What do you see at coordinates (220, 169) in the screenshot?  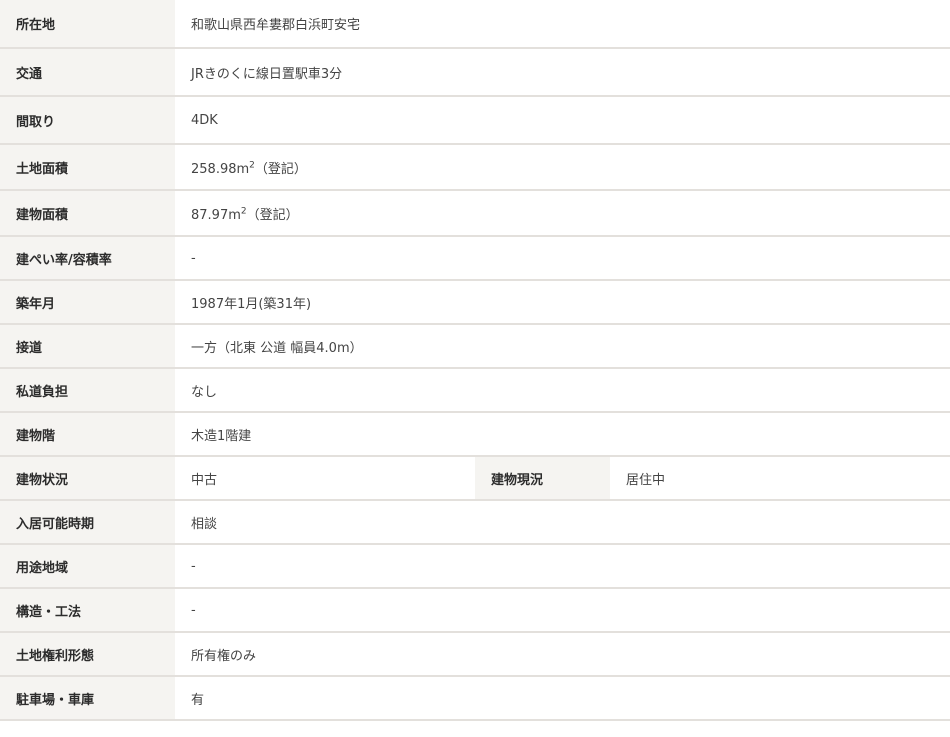 I see `land-area-value: 258.98m` at bounding box center [220, 169].